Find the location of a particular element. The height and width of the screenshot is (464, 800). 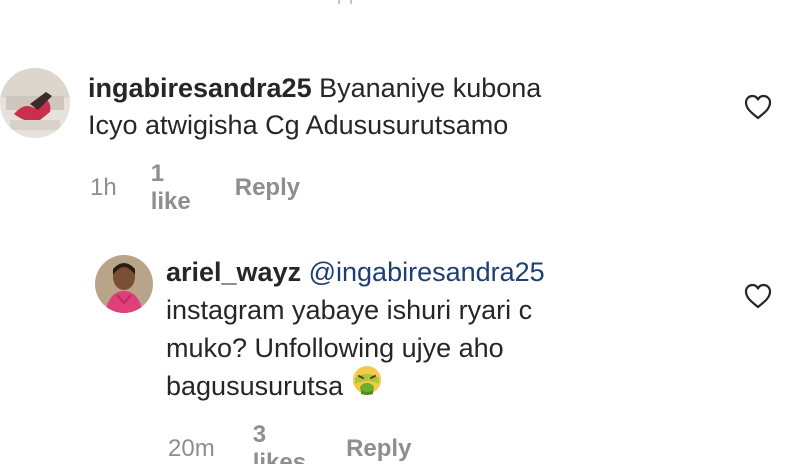

comment-text-line-3: bagususurutsa is located at coordinates (255, 386).